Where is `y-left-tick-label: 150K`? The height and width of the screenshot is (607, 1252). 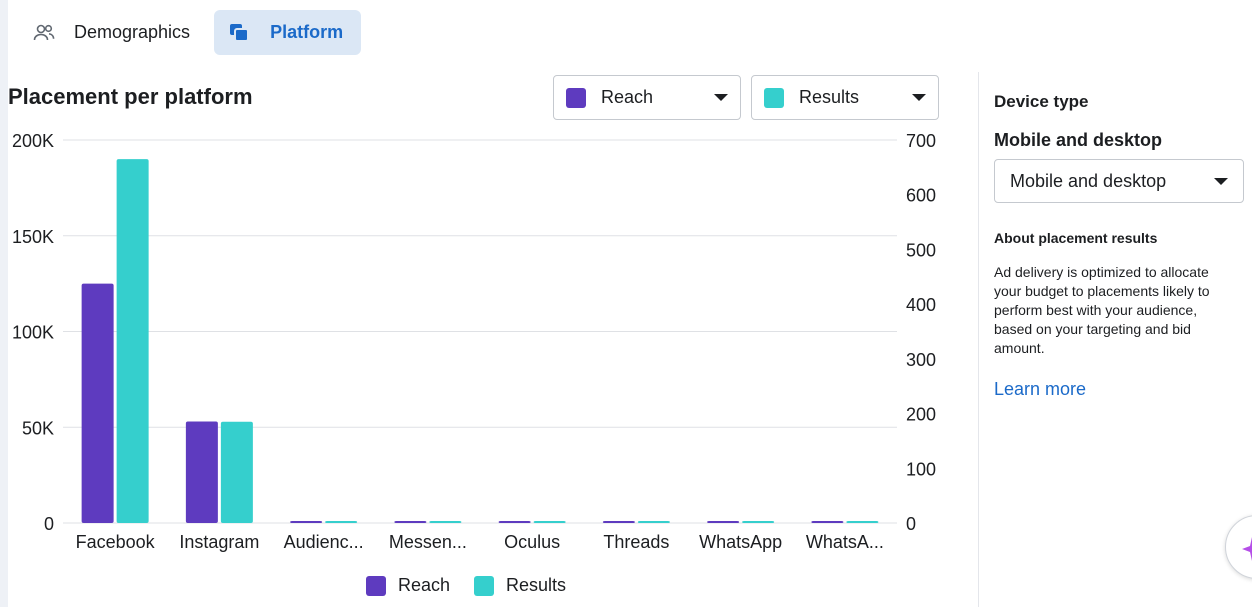
y-left-tick-label: 150K is located at coordinates (33, 237).